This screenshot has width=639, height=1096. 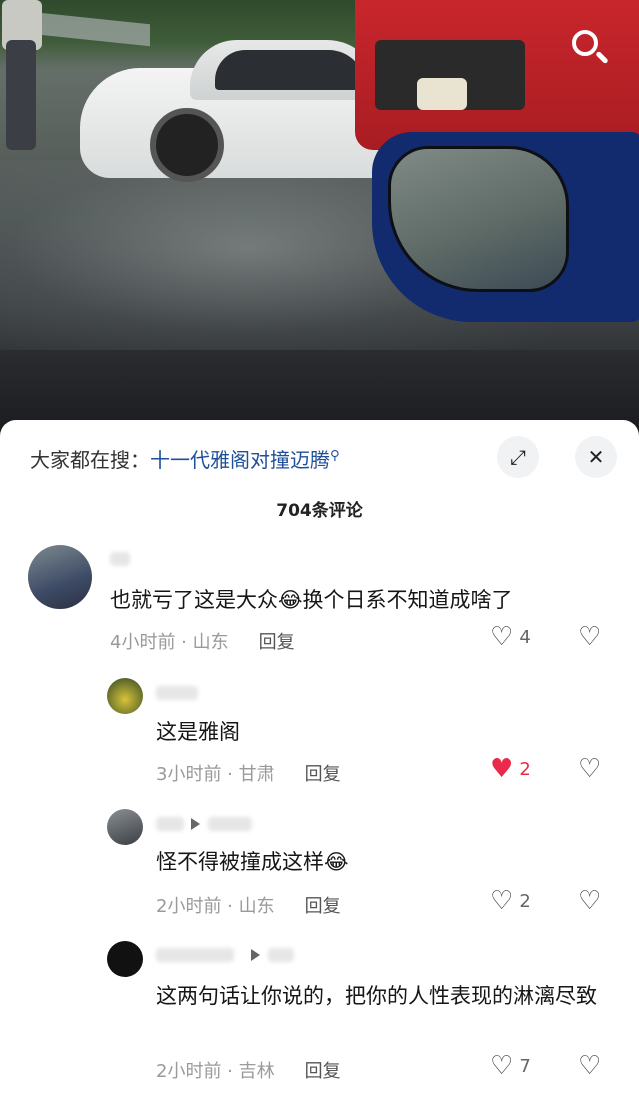 What do you see at coordinates (505, 227) in the screenshot?
I see `side-mirror` at bounding box center [505, 227].